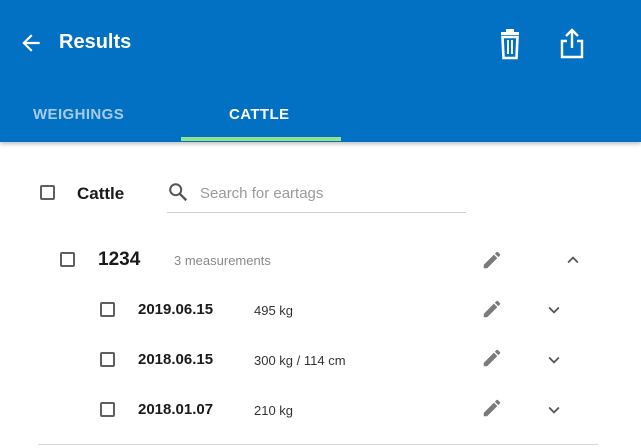  Describe the element at coordinates (78, 114) in the screenshot. I see `tab-weighings: WEIGHINGS` at that location.